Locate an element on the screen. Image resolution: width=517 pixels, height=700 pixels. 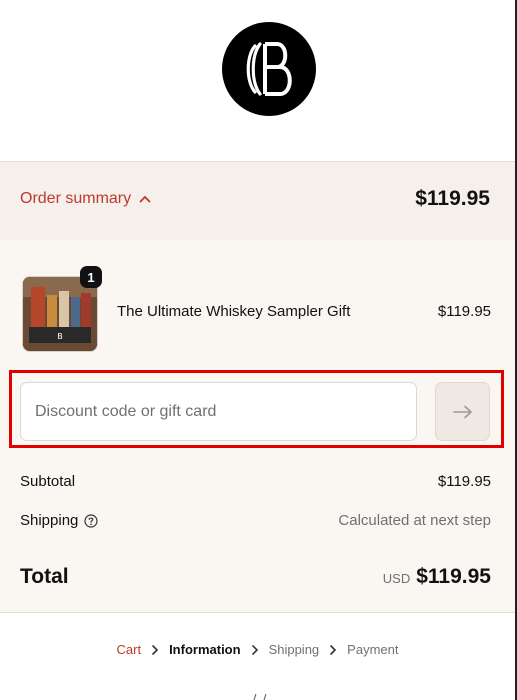
apply-discount-button is located at coordinates (462, 411).